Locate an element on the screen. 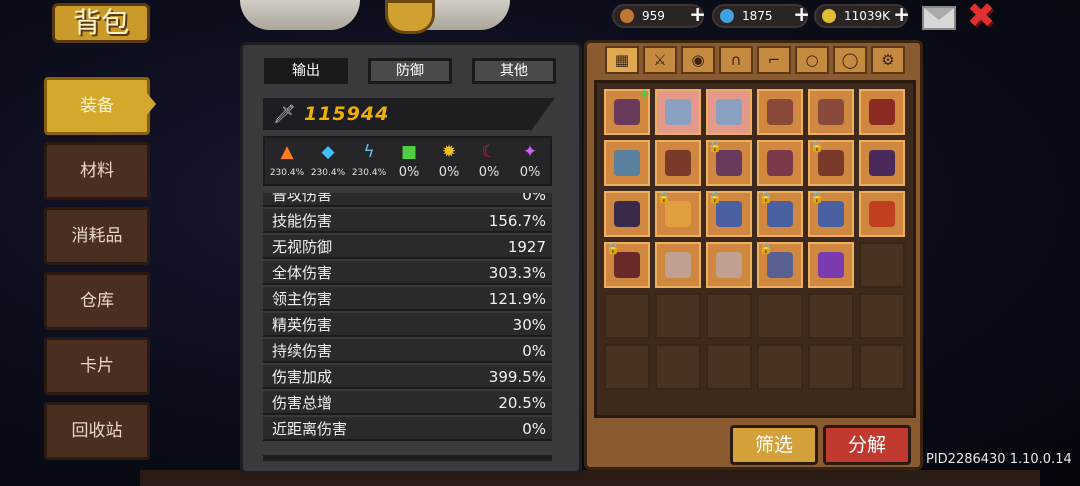 This screenshot has height=486, width=1080. filter-button: 筛选 is located at coordinates (774, 445).